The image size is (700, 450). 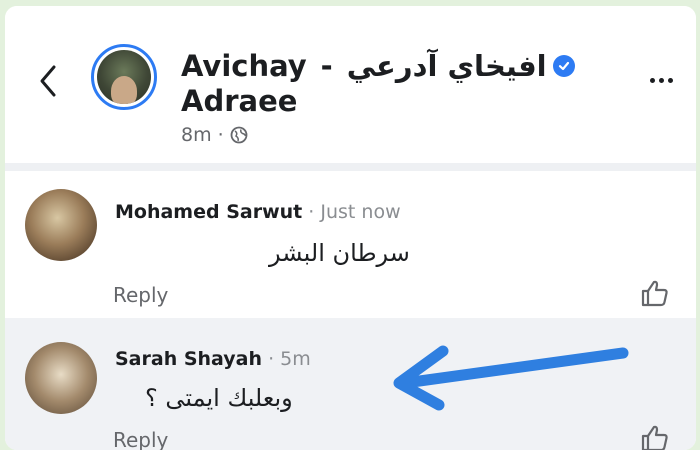 I want to click on more-options-button, so click(x=661, y=80).